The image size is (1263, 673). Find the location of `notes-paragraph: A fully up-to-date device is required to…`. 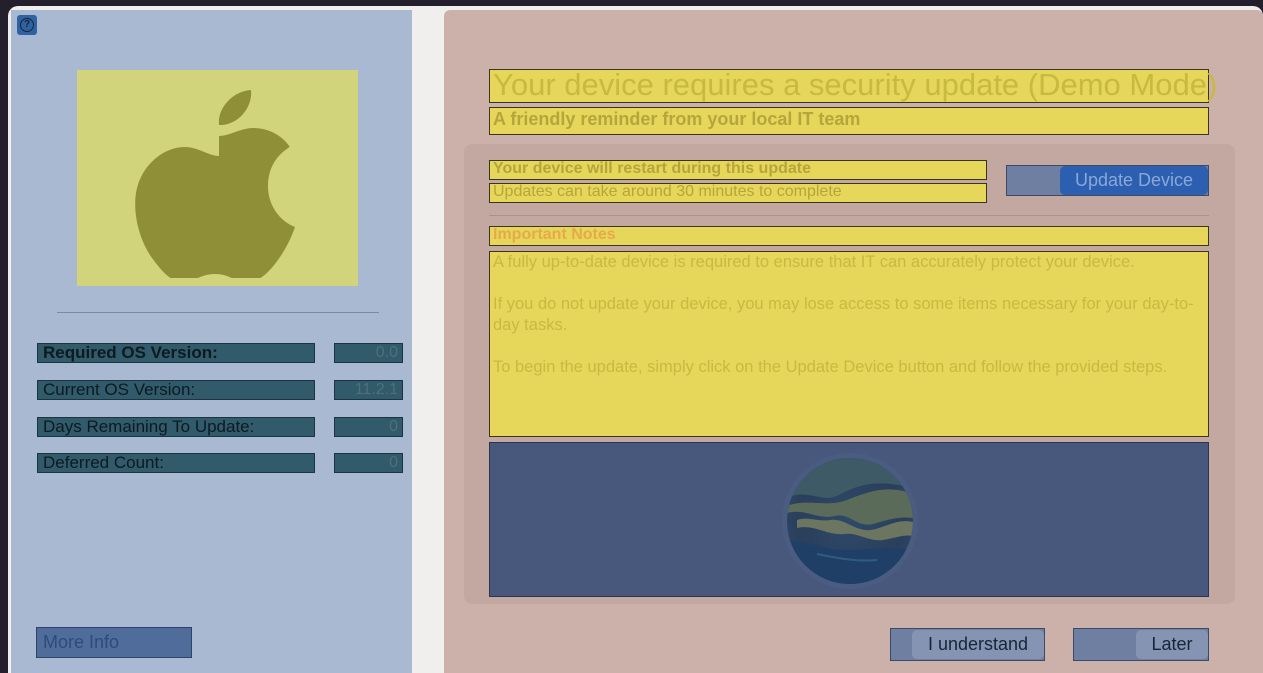

notes-paragraph: A fully up-to-date device is required to… is located at coordinates (814, 262).